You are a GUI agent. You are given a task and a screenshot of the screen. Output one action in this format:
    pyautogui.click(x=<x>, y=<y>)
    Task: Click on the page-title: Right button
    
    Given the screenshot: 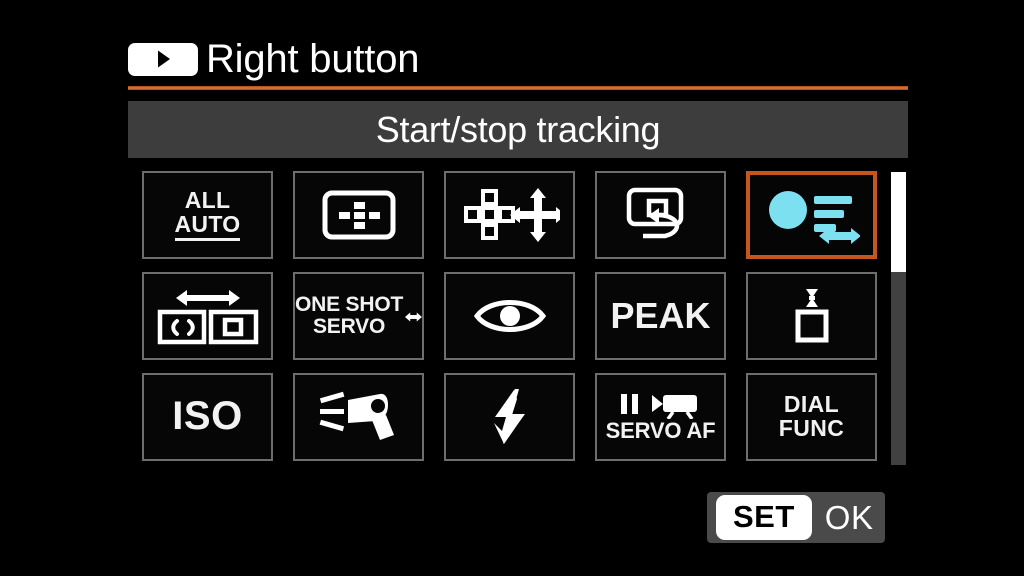 What is the action you would take?
    pyautogui.click(x=518, y=59)
    